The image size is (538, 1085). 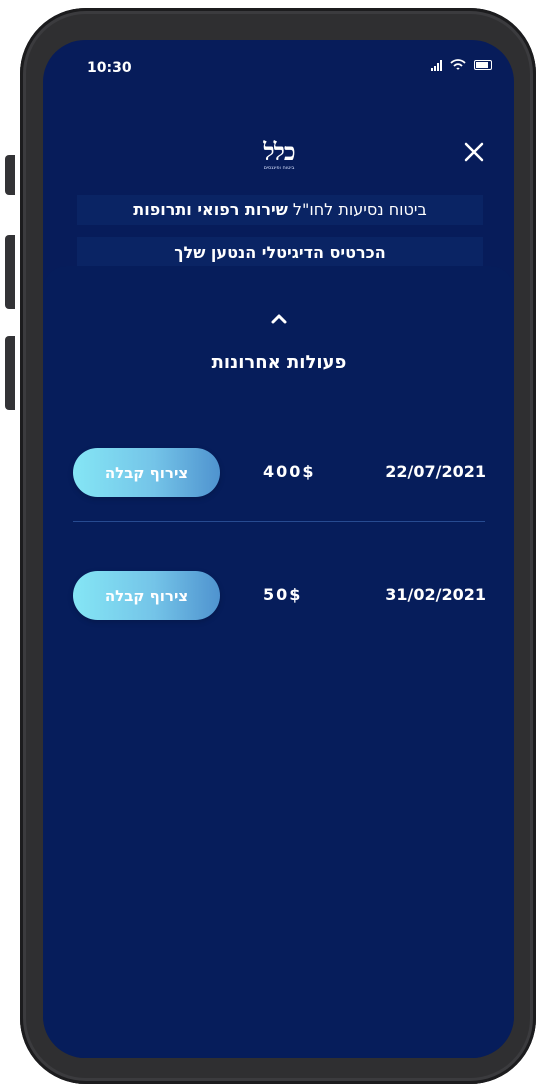 I want to click on policy-description: ביטוח נסיעות לחו"ל שירות רפואי ותרופות, so click(x=280, y=210).